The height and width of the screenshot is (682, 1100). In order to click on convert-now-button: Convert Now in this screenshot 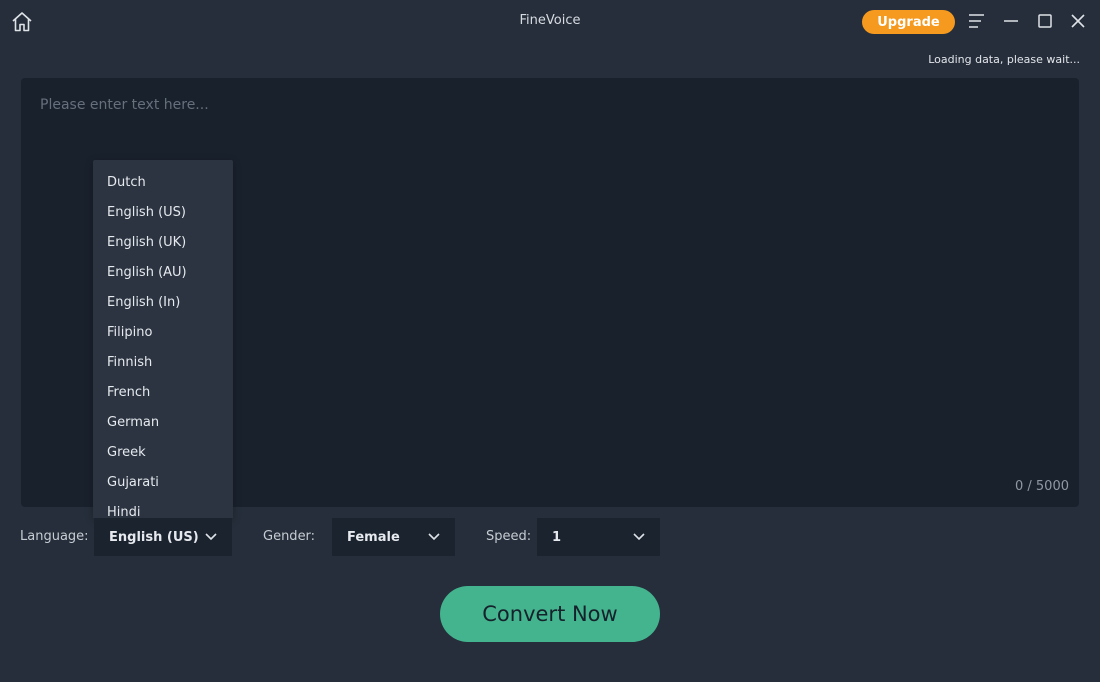, I will do `click(550, 614)`.